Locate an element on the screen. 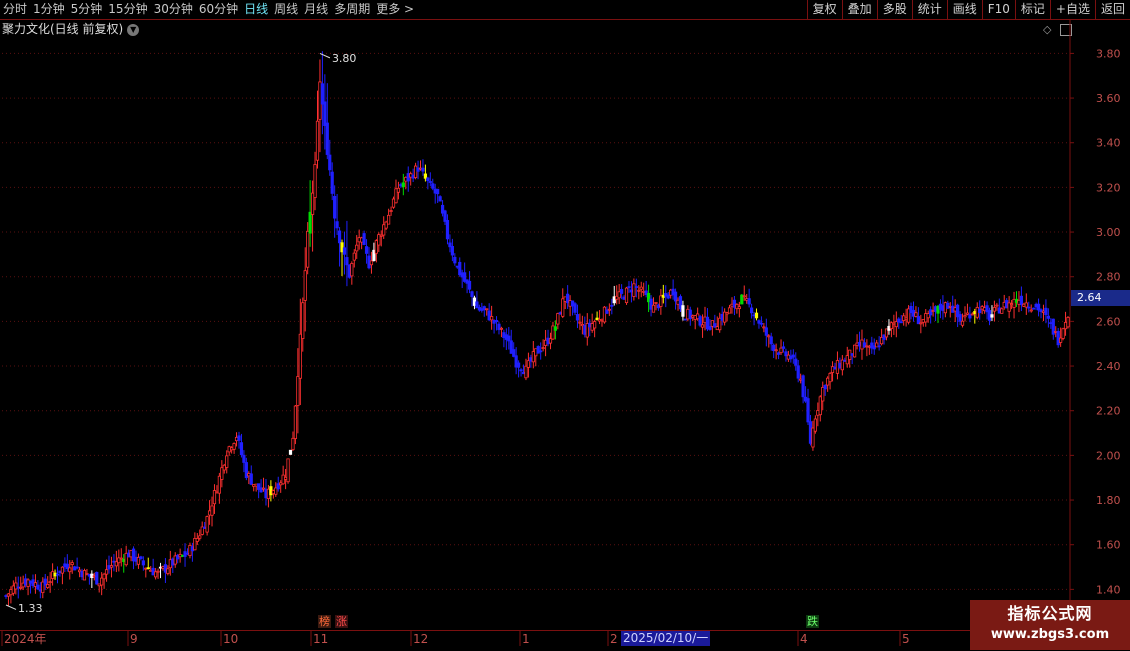 The height and width of the screenshot is (651, 1130). flag-bang: 榜 is located at coordinates (324, 621).